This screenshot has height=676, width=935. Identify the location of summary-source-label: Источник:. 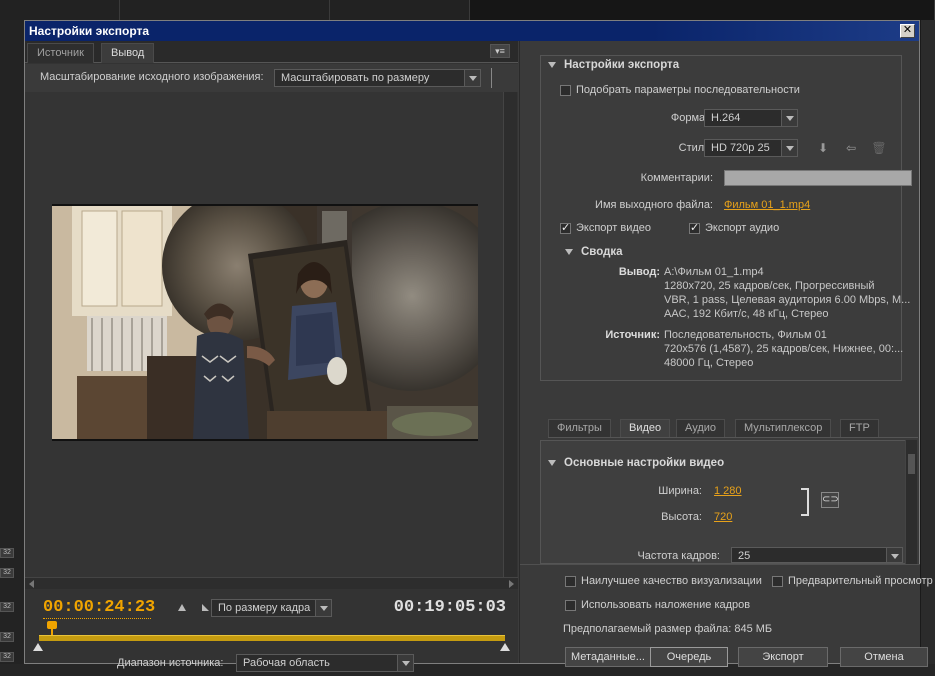
(615, 335).